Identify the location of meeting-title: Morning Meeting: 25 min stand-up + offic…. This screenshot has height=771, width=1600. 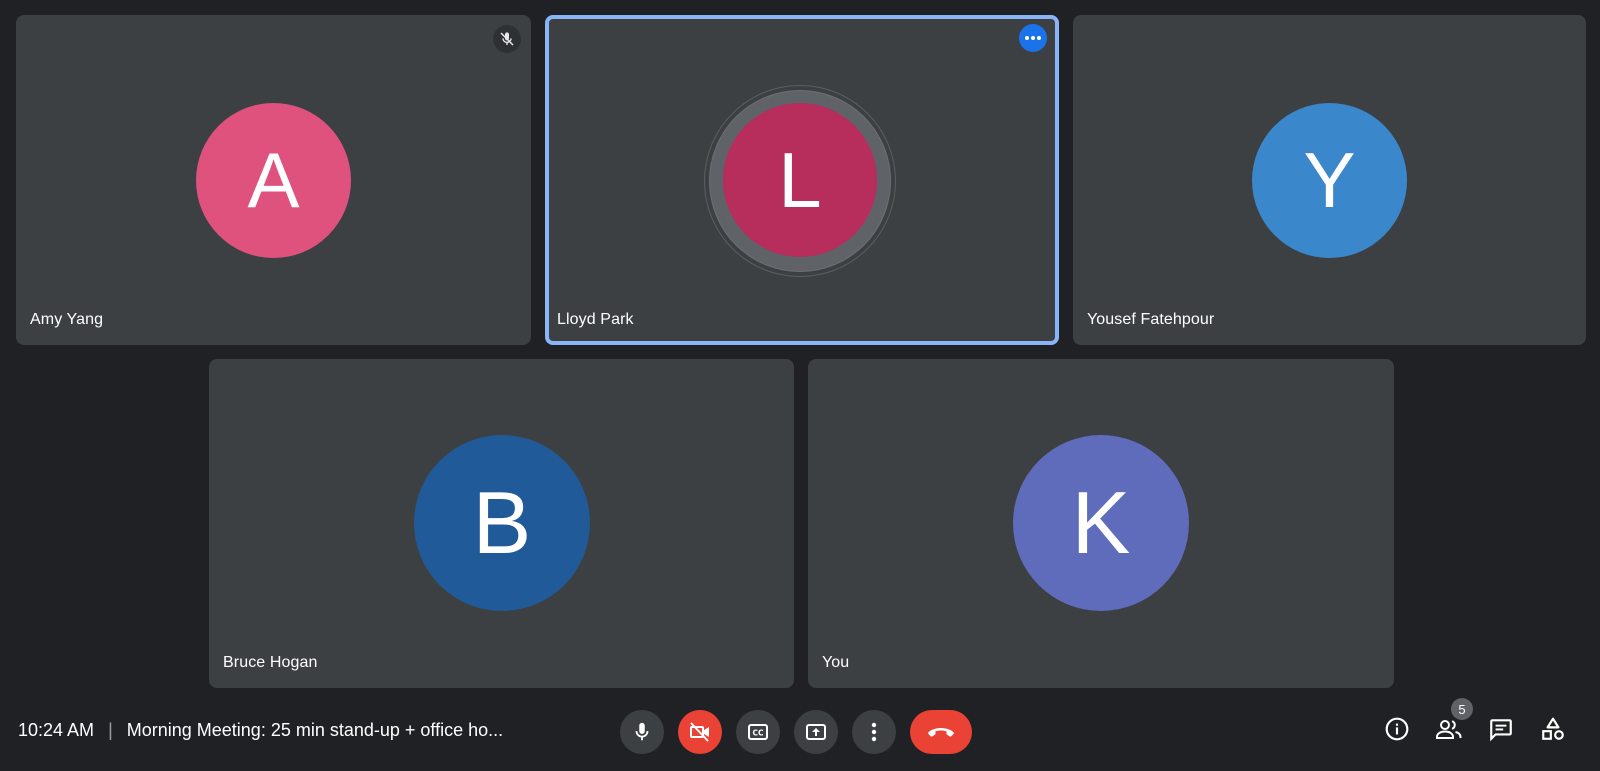
(315, 730).